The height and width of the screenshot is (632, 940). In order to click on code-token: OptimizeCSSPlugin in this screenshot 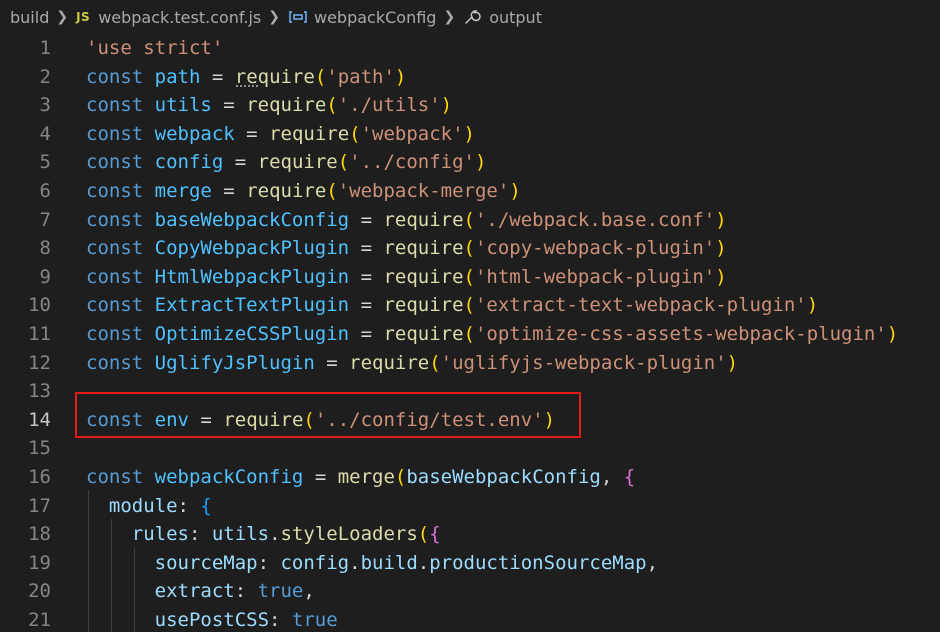, I will do `click(252, 333)`.